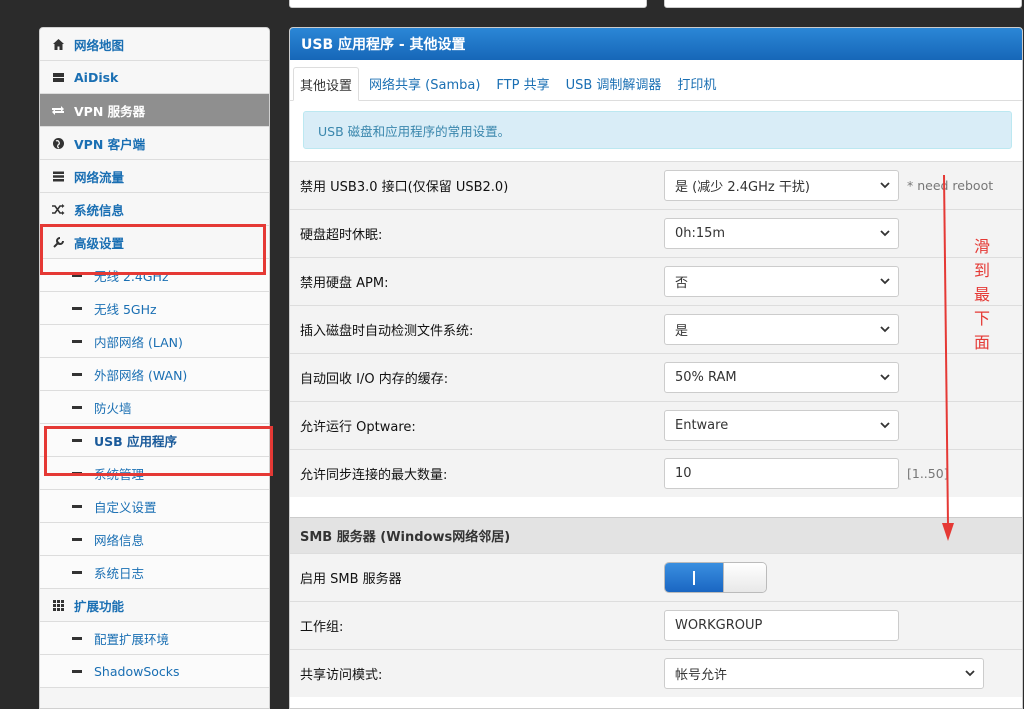 This screenshot has height=709, width=1024. Describe the element at coordinates (154, 143) in the screenshot. I see `sidebar-item-vpn-client: VPN 客户端` at that location.